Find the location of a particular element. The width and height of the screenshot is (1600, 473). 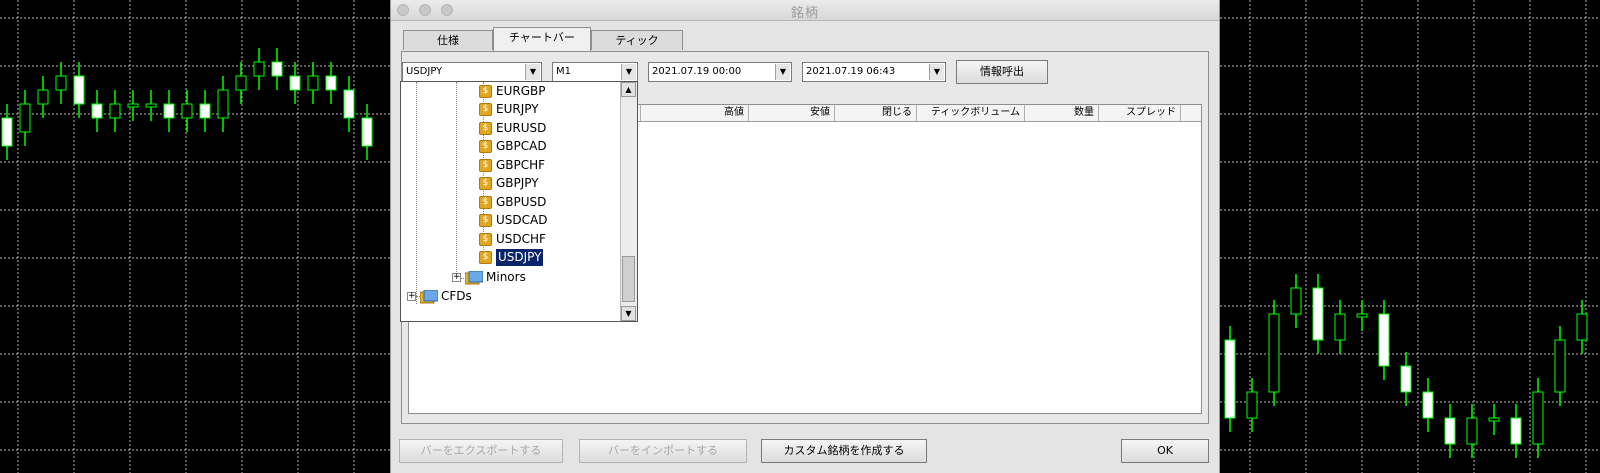

column-volume: 数量 is located at coordinates (1062, 113).